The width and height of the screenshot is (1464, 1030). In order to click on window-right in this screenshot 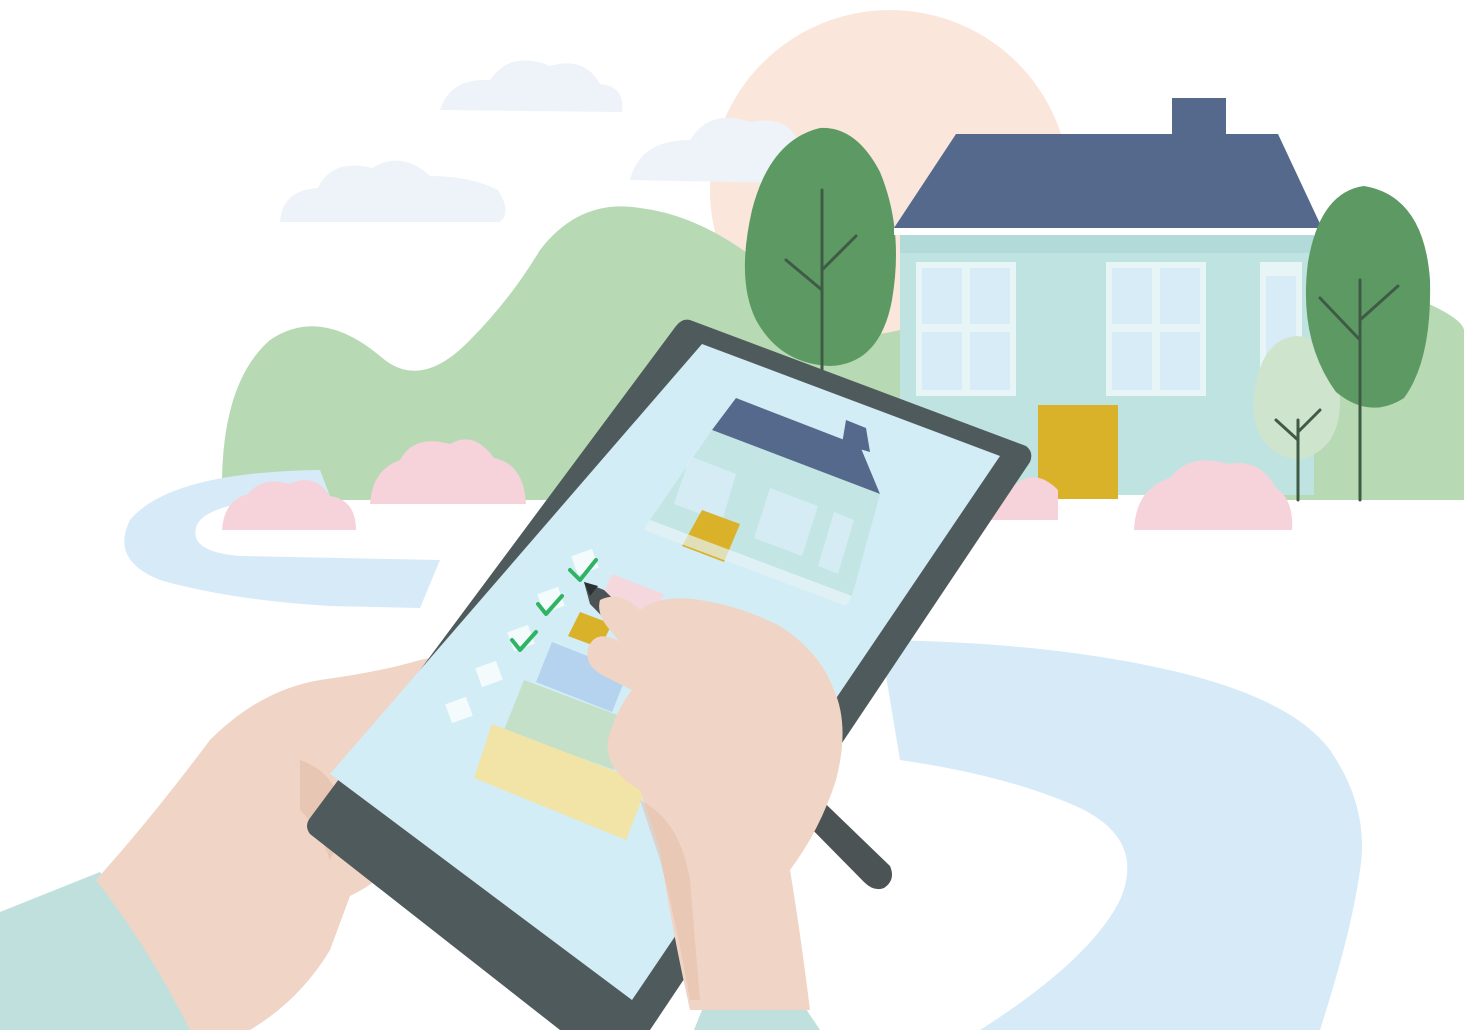, I will do `click(1156, 329)`.